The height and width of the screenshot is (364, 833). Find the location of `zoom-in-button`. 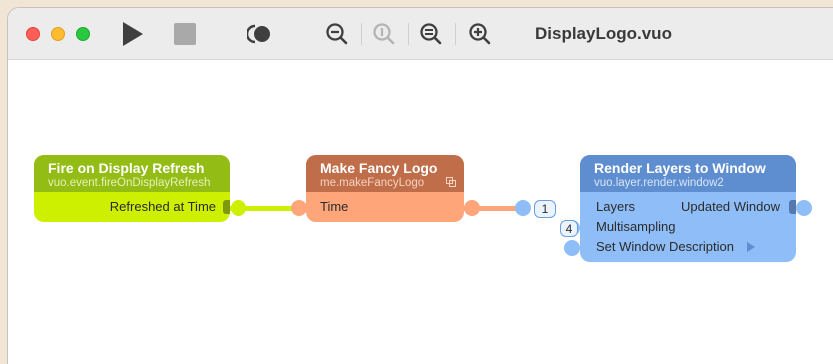

zoom-in-button is located at coordinates (480, 34).